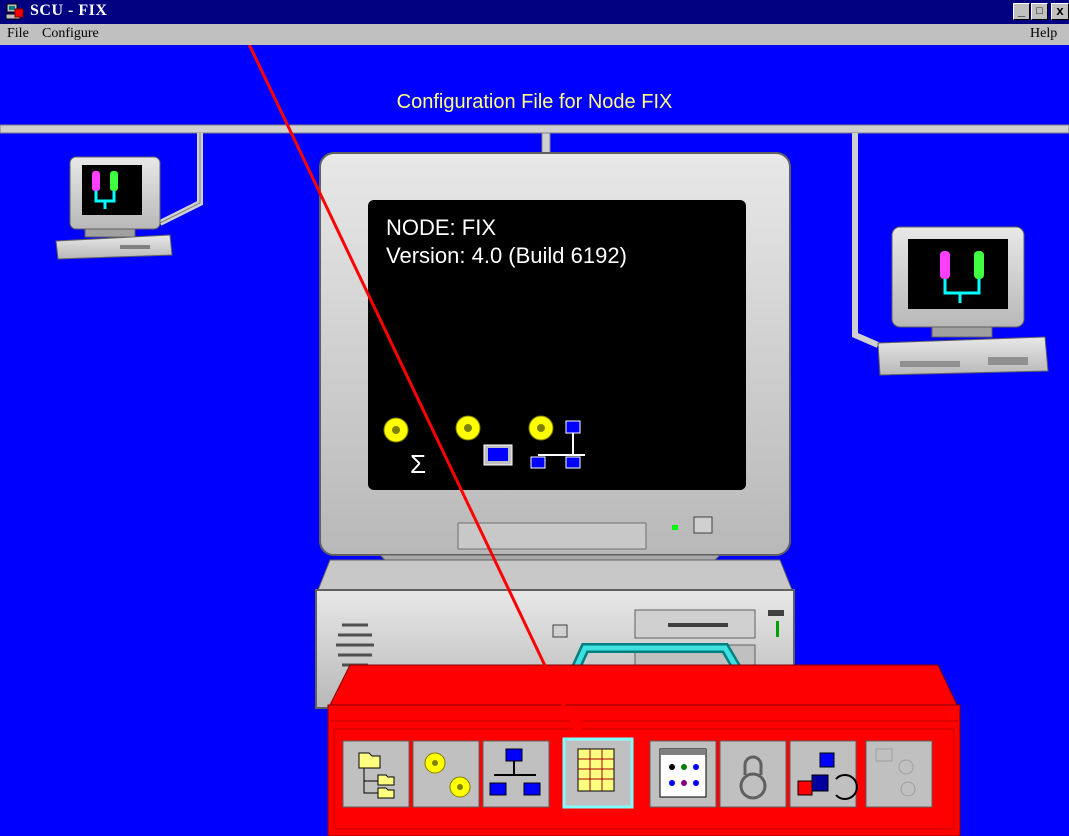 The image size is (1069, 836). I want to click on minimize-button: _, so click(1021, 11).